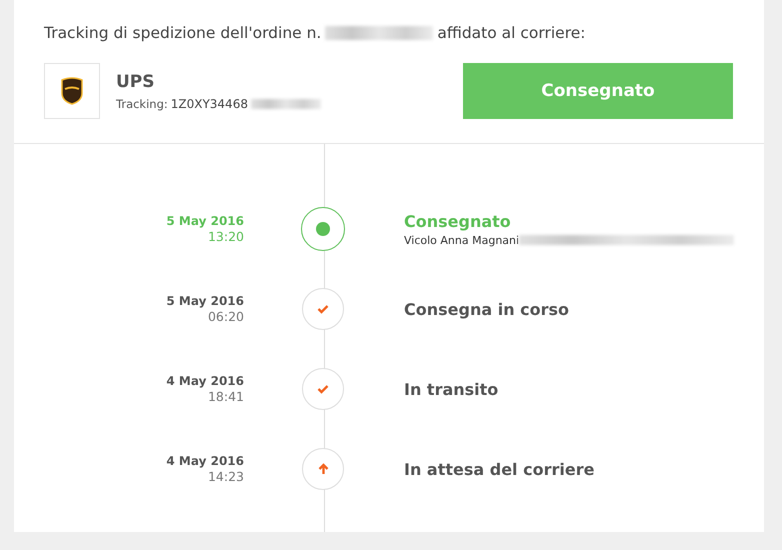 The width and height of the screenshot is (782, 550). Describe the element at coordinates (226, 397) in the screenshot. I see `event-time: 18:41` at that location.